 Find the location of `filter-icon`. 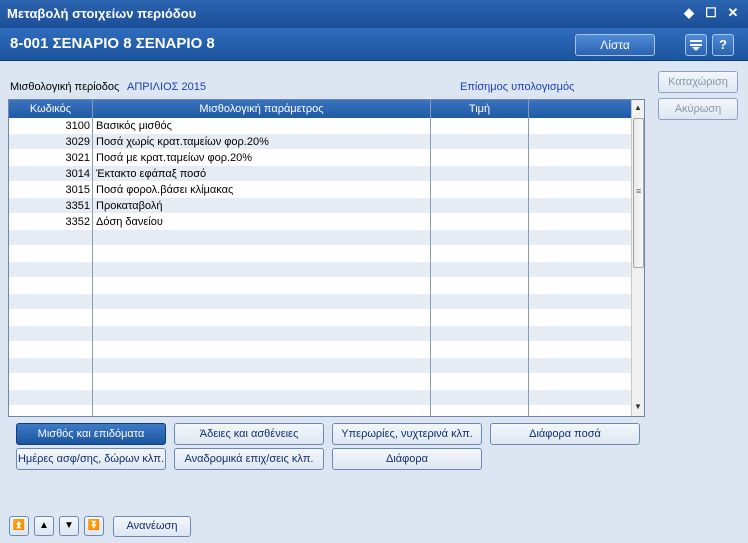

filter-icon is located at coordinates (696, 45).